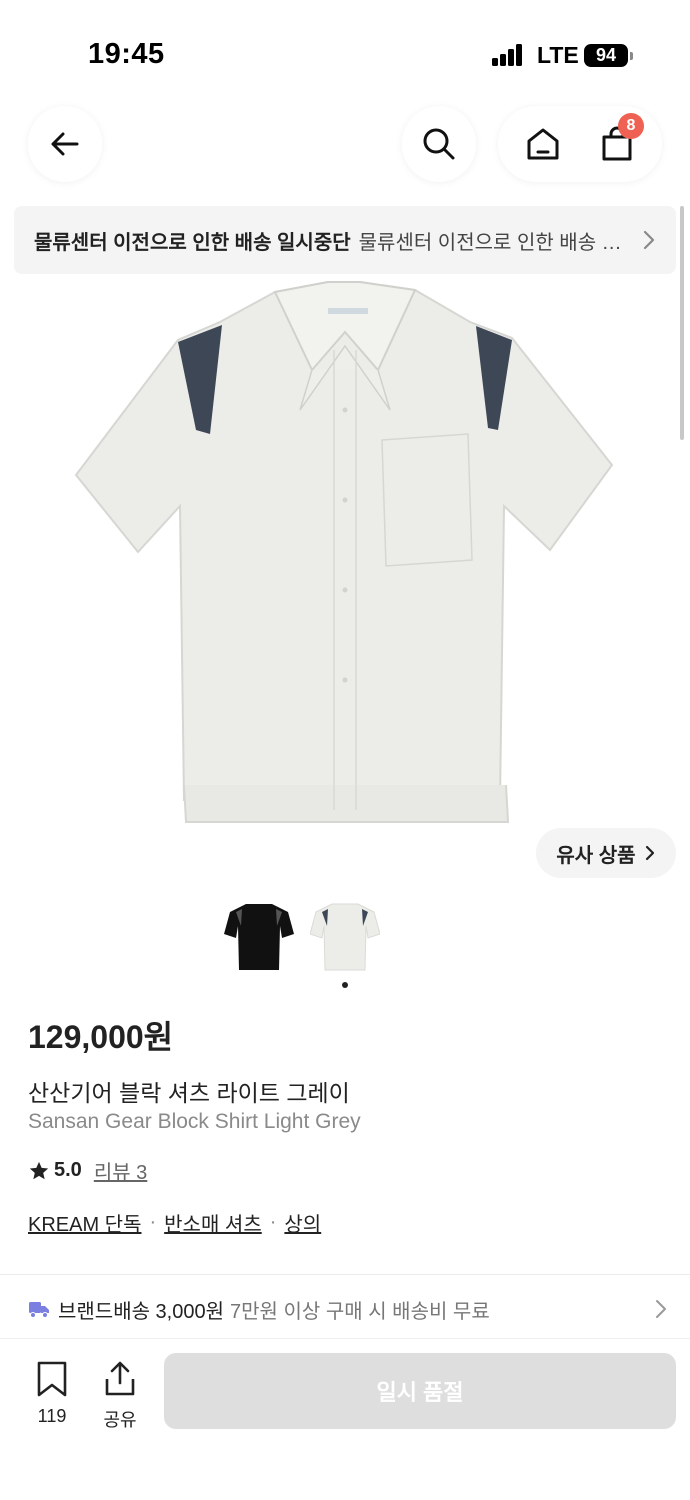 The image size is (690, 1500). I want to click on tag-short-sleeve-shirt: 반소매 셔츠, so click(213, 1222).